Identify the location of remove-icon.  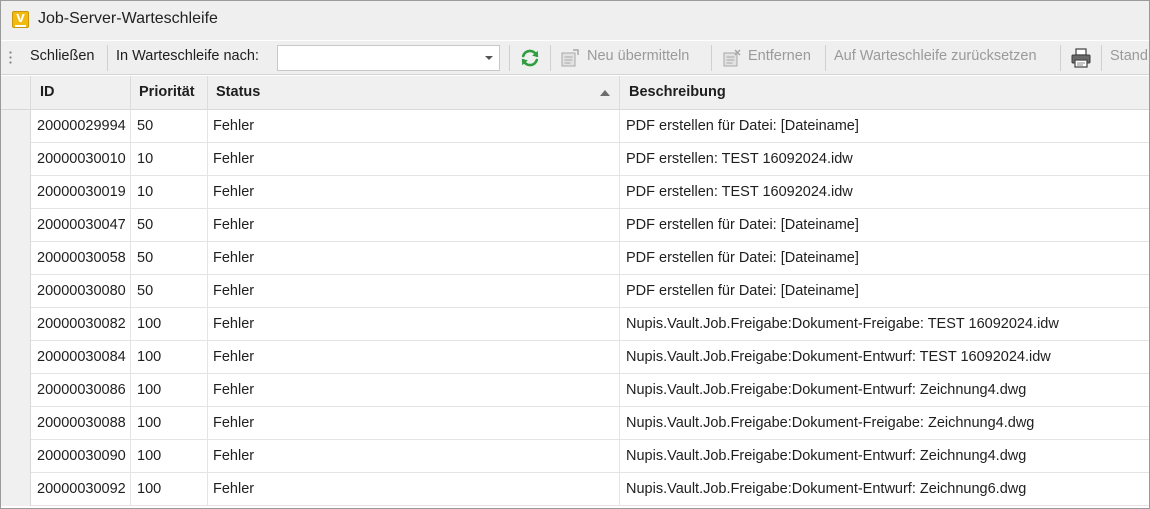
(732, 58).